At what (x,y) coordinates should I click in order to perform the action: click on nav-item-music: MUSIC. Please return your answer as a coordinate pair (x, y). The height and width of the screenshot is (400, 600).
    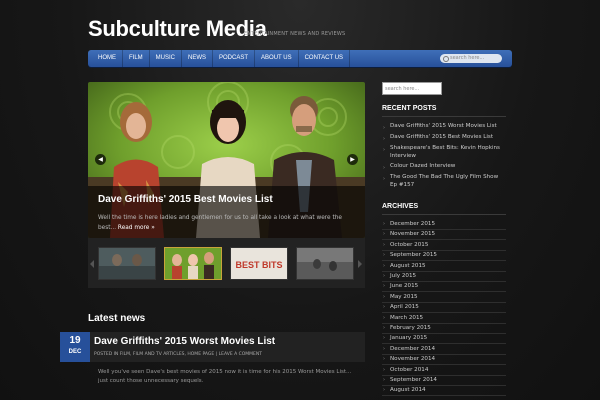
    Looking at the image, I should click on (166, 58).